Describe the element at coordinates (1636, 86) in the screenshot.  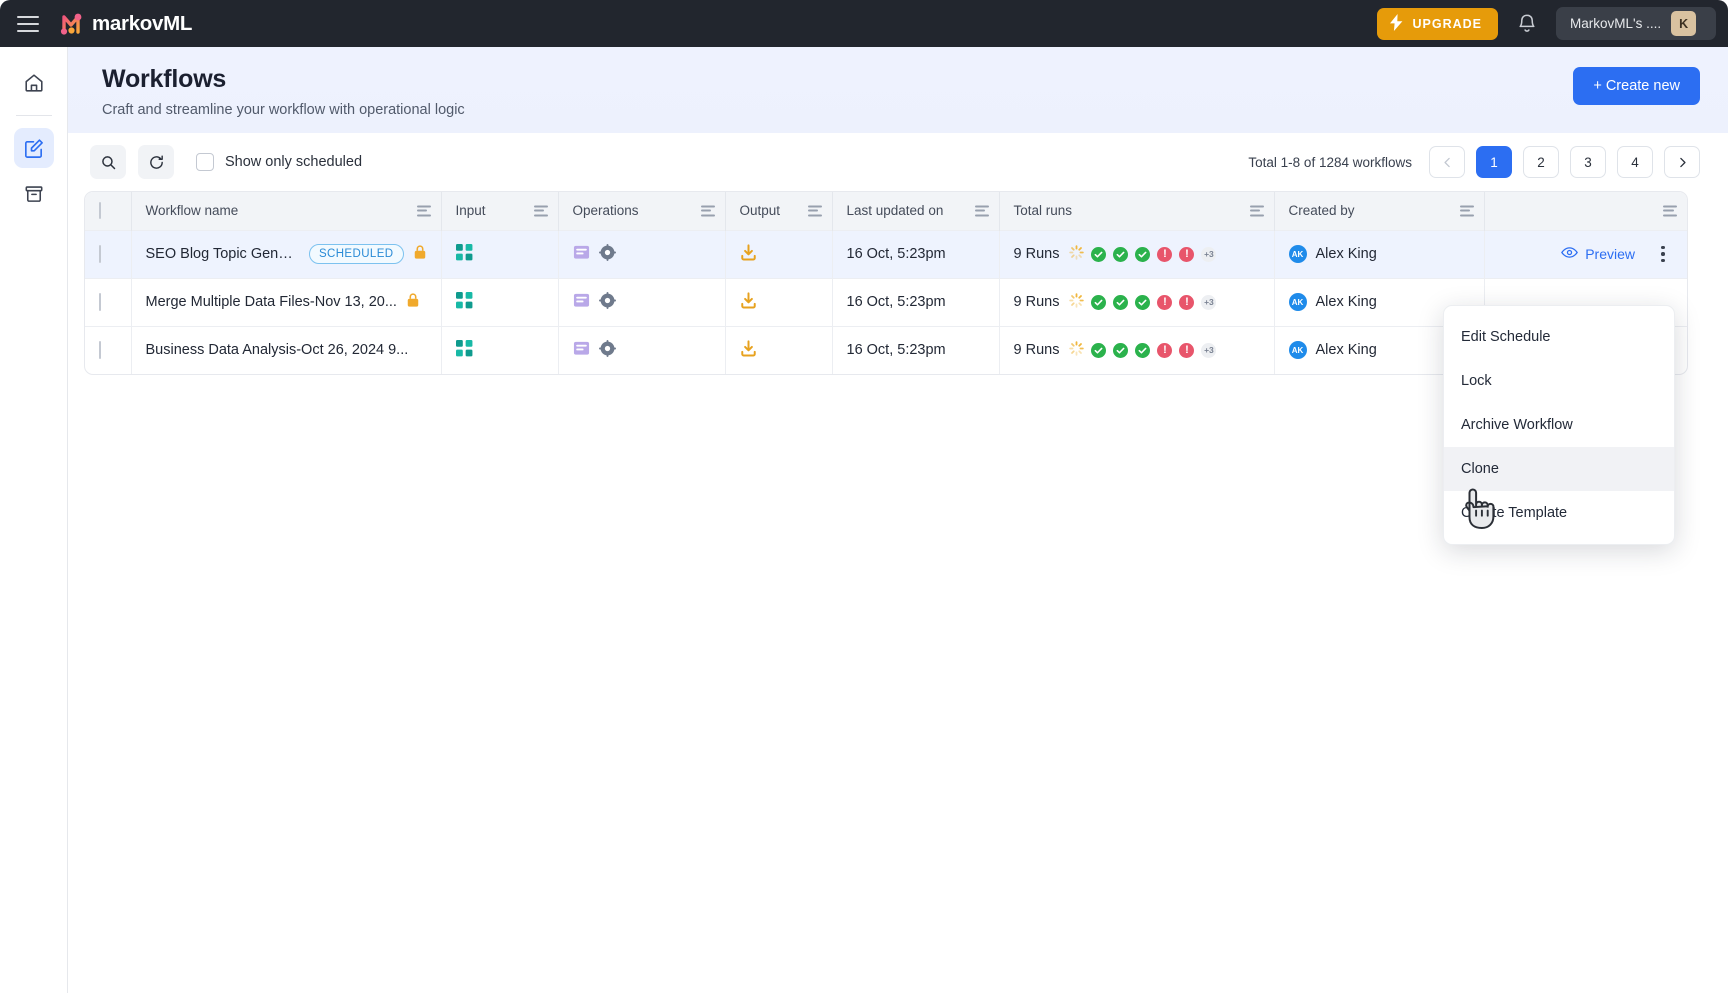
I see `create-new-button: + Create new` at that location.